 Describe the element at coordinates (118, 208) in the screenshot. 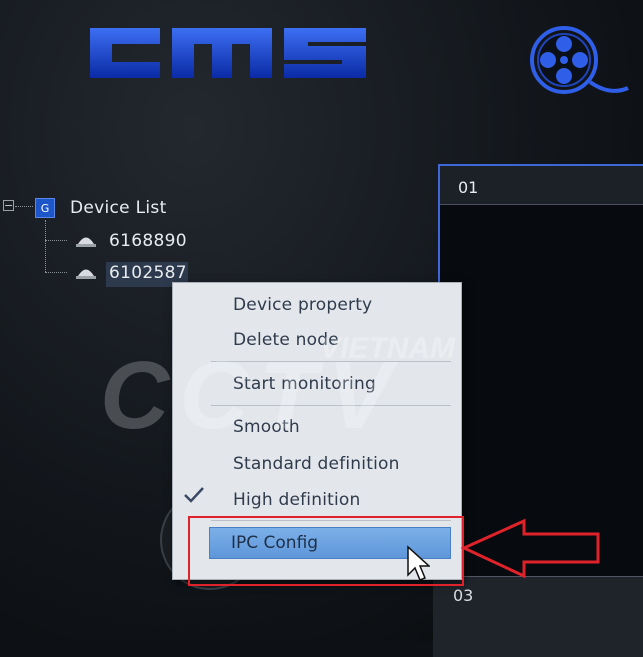

I see `device-list-label: Device List` at that location.